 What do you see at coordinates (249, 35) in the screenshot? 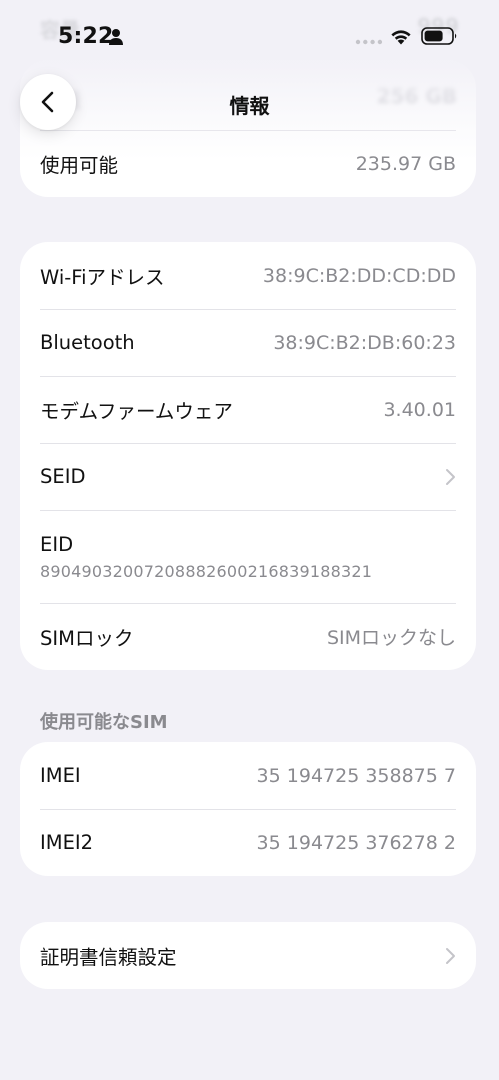
I see `status-bar: 容量 999 5:22` at bounding box center [249, 35].